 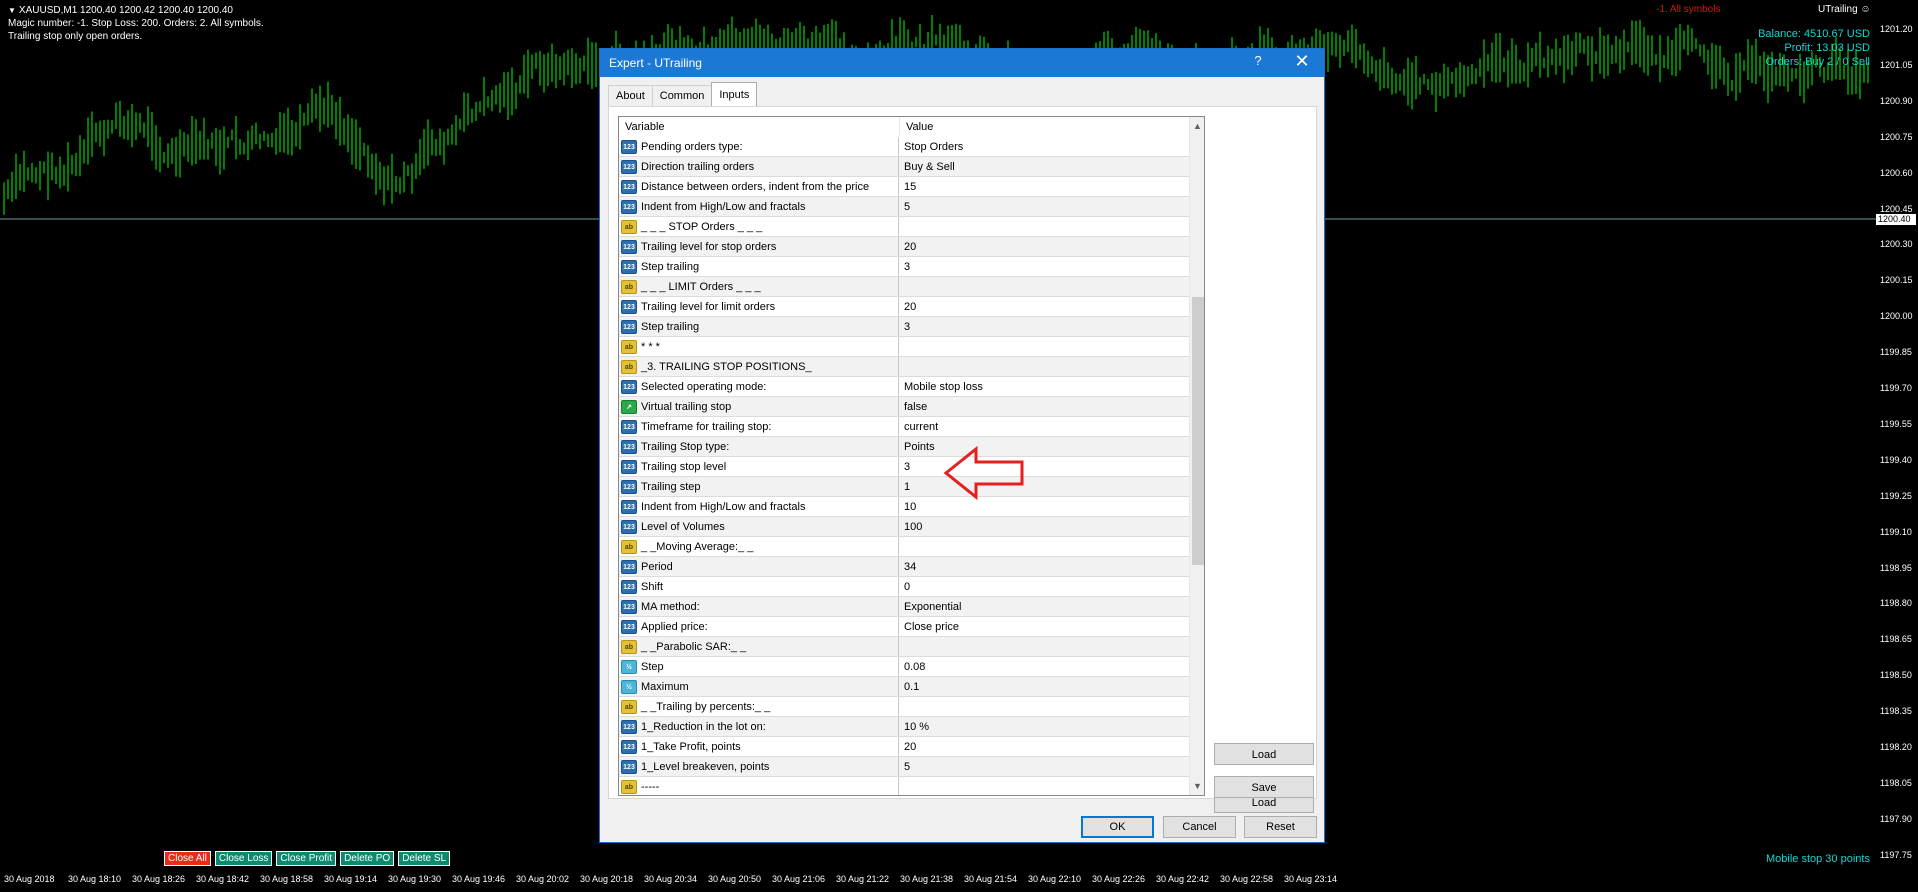 I want to click on value-cell: 34, so click(x=1044, y=566).